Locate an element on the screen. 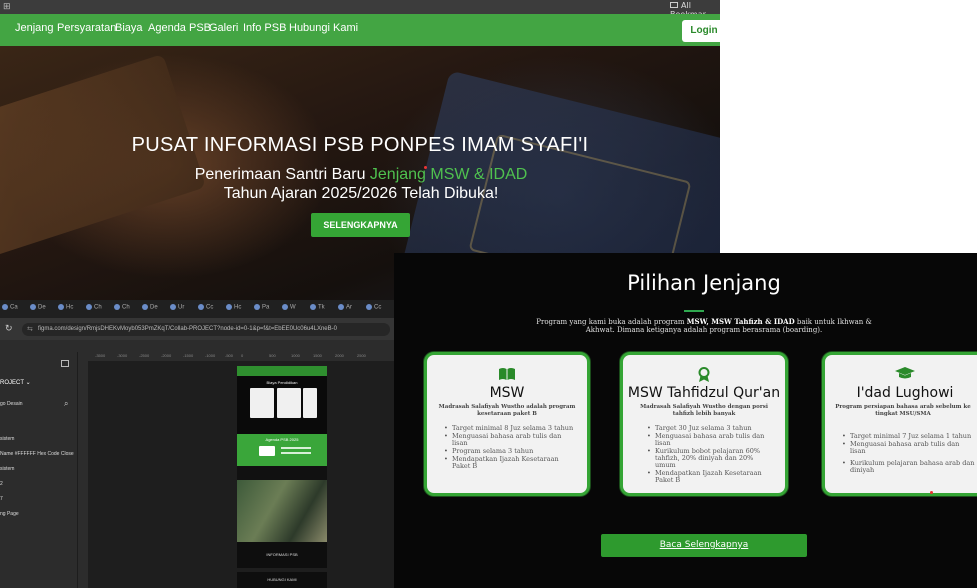 Image resolution: width=977 pixels, height=588 pixels. list-item: Target 30 Juz selama 3 tahun is located at coordinates (711, 429).